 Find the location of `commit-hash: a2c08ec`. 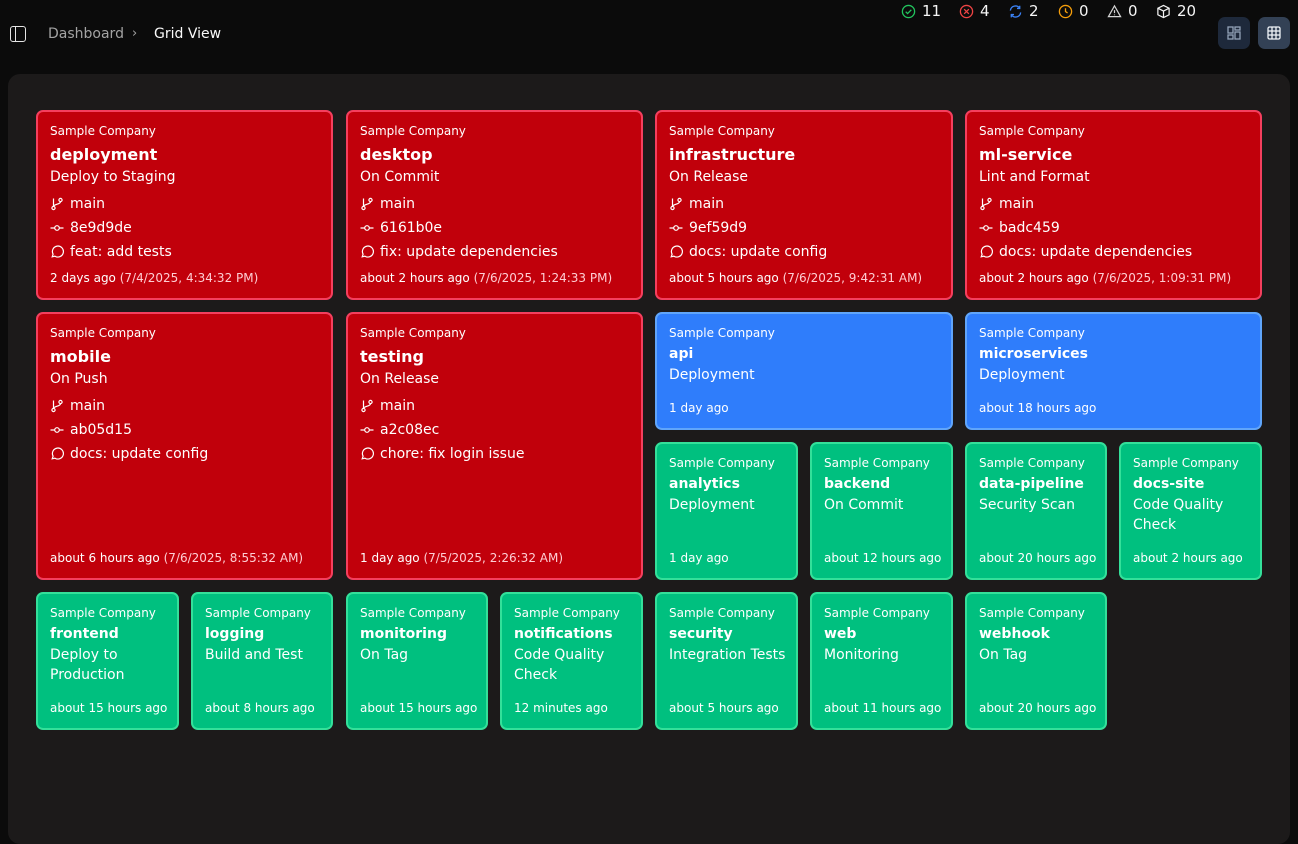

commit-hash: a2c08ec is located at coordinates (409, 430).